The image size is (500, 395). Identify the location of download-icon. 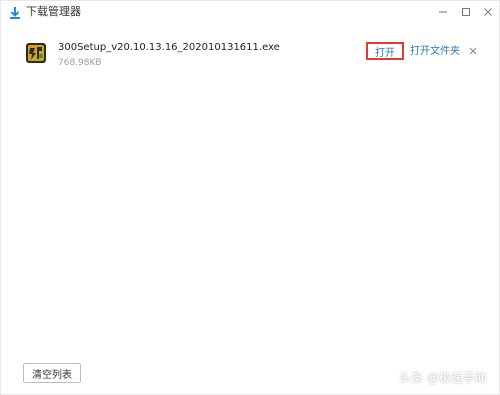
(15, 12).